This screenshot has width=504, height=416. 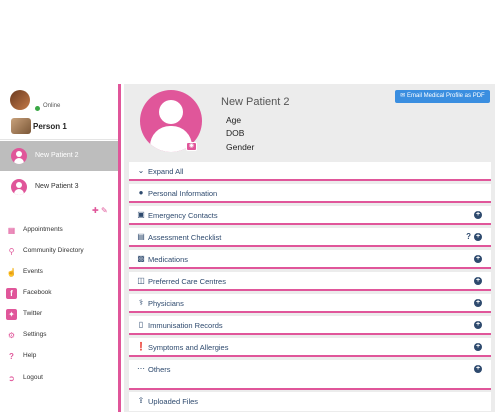 What do you see at coordinates (166, 171) in the screenshot?
I see `expand-all-label: Expand All` at bounding box center [166, 171].